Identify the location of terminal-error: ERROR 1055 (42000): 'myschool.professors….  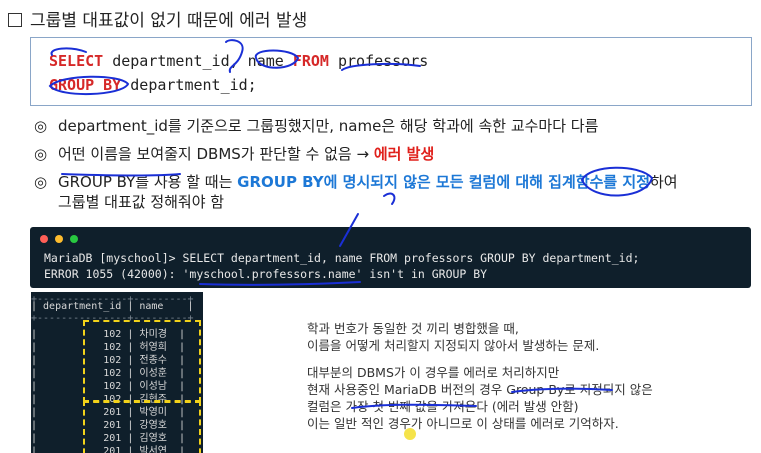
(266, 274).